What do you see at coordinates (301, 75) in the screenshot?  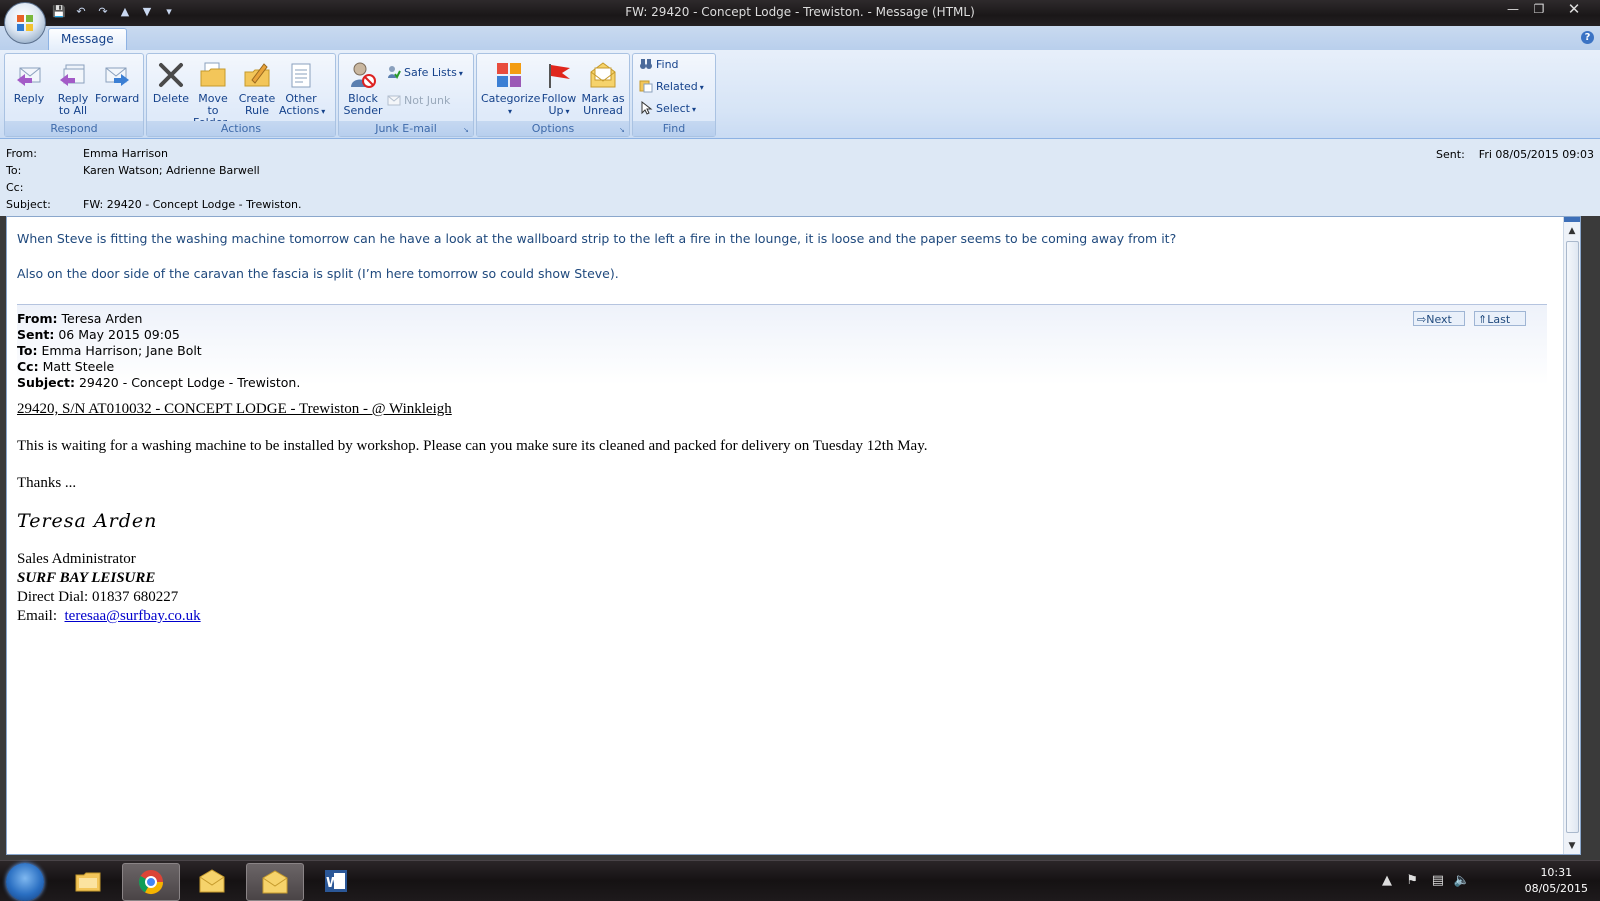 I see `other-actions-icon` at bounding box center [301, 75].